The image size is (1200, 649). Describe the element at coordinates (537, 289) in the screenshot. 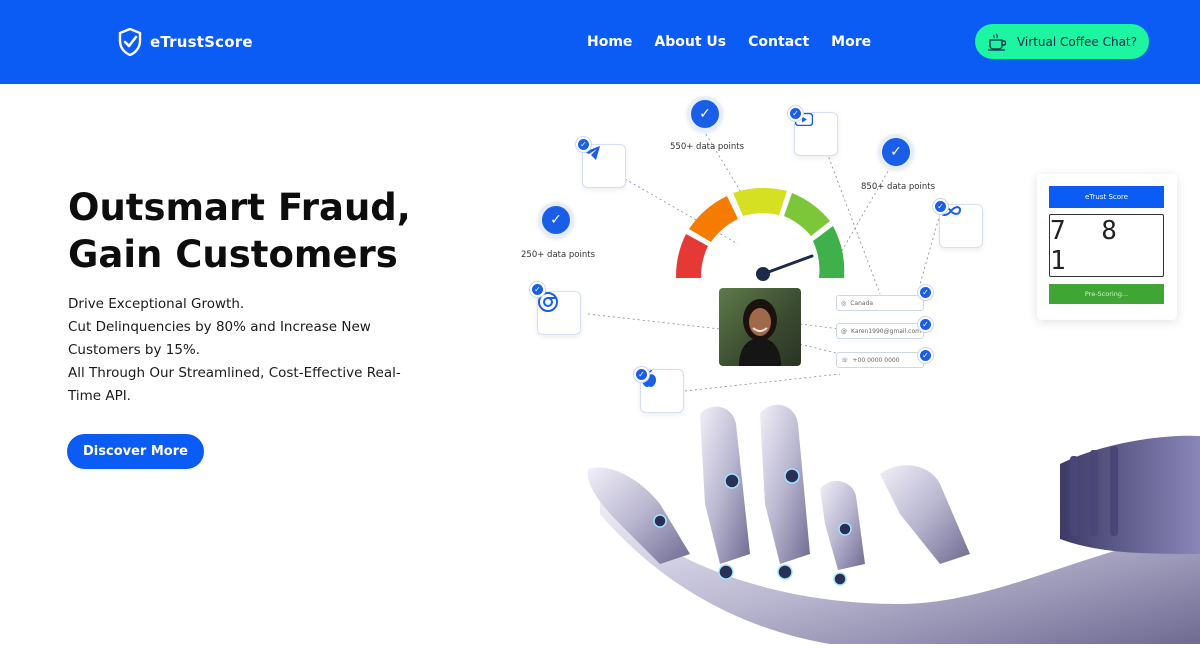

I see `chrome-check-icon: ✓` at that location.